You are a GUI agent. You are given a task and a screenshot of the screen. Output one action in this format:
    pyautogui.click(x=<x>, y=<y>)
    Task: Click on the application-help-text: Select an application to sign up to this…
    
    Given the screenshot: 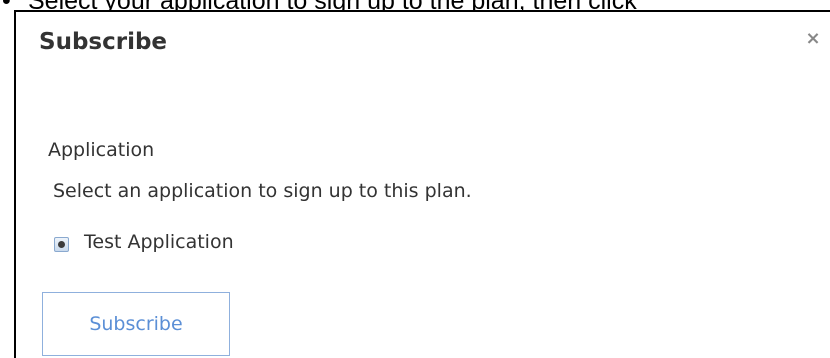 What is the action you would take?
    pyautogui.click(x=262, y=191)
    